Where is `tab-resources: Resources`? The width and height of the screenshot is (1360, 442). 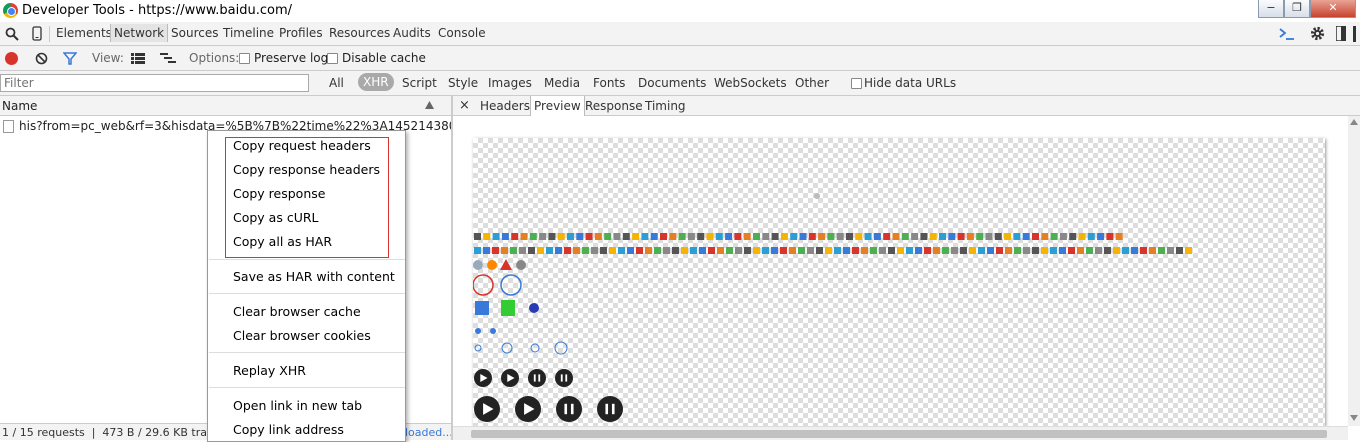 tab-resources: Resources is located at coordinates (359, 33).